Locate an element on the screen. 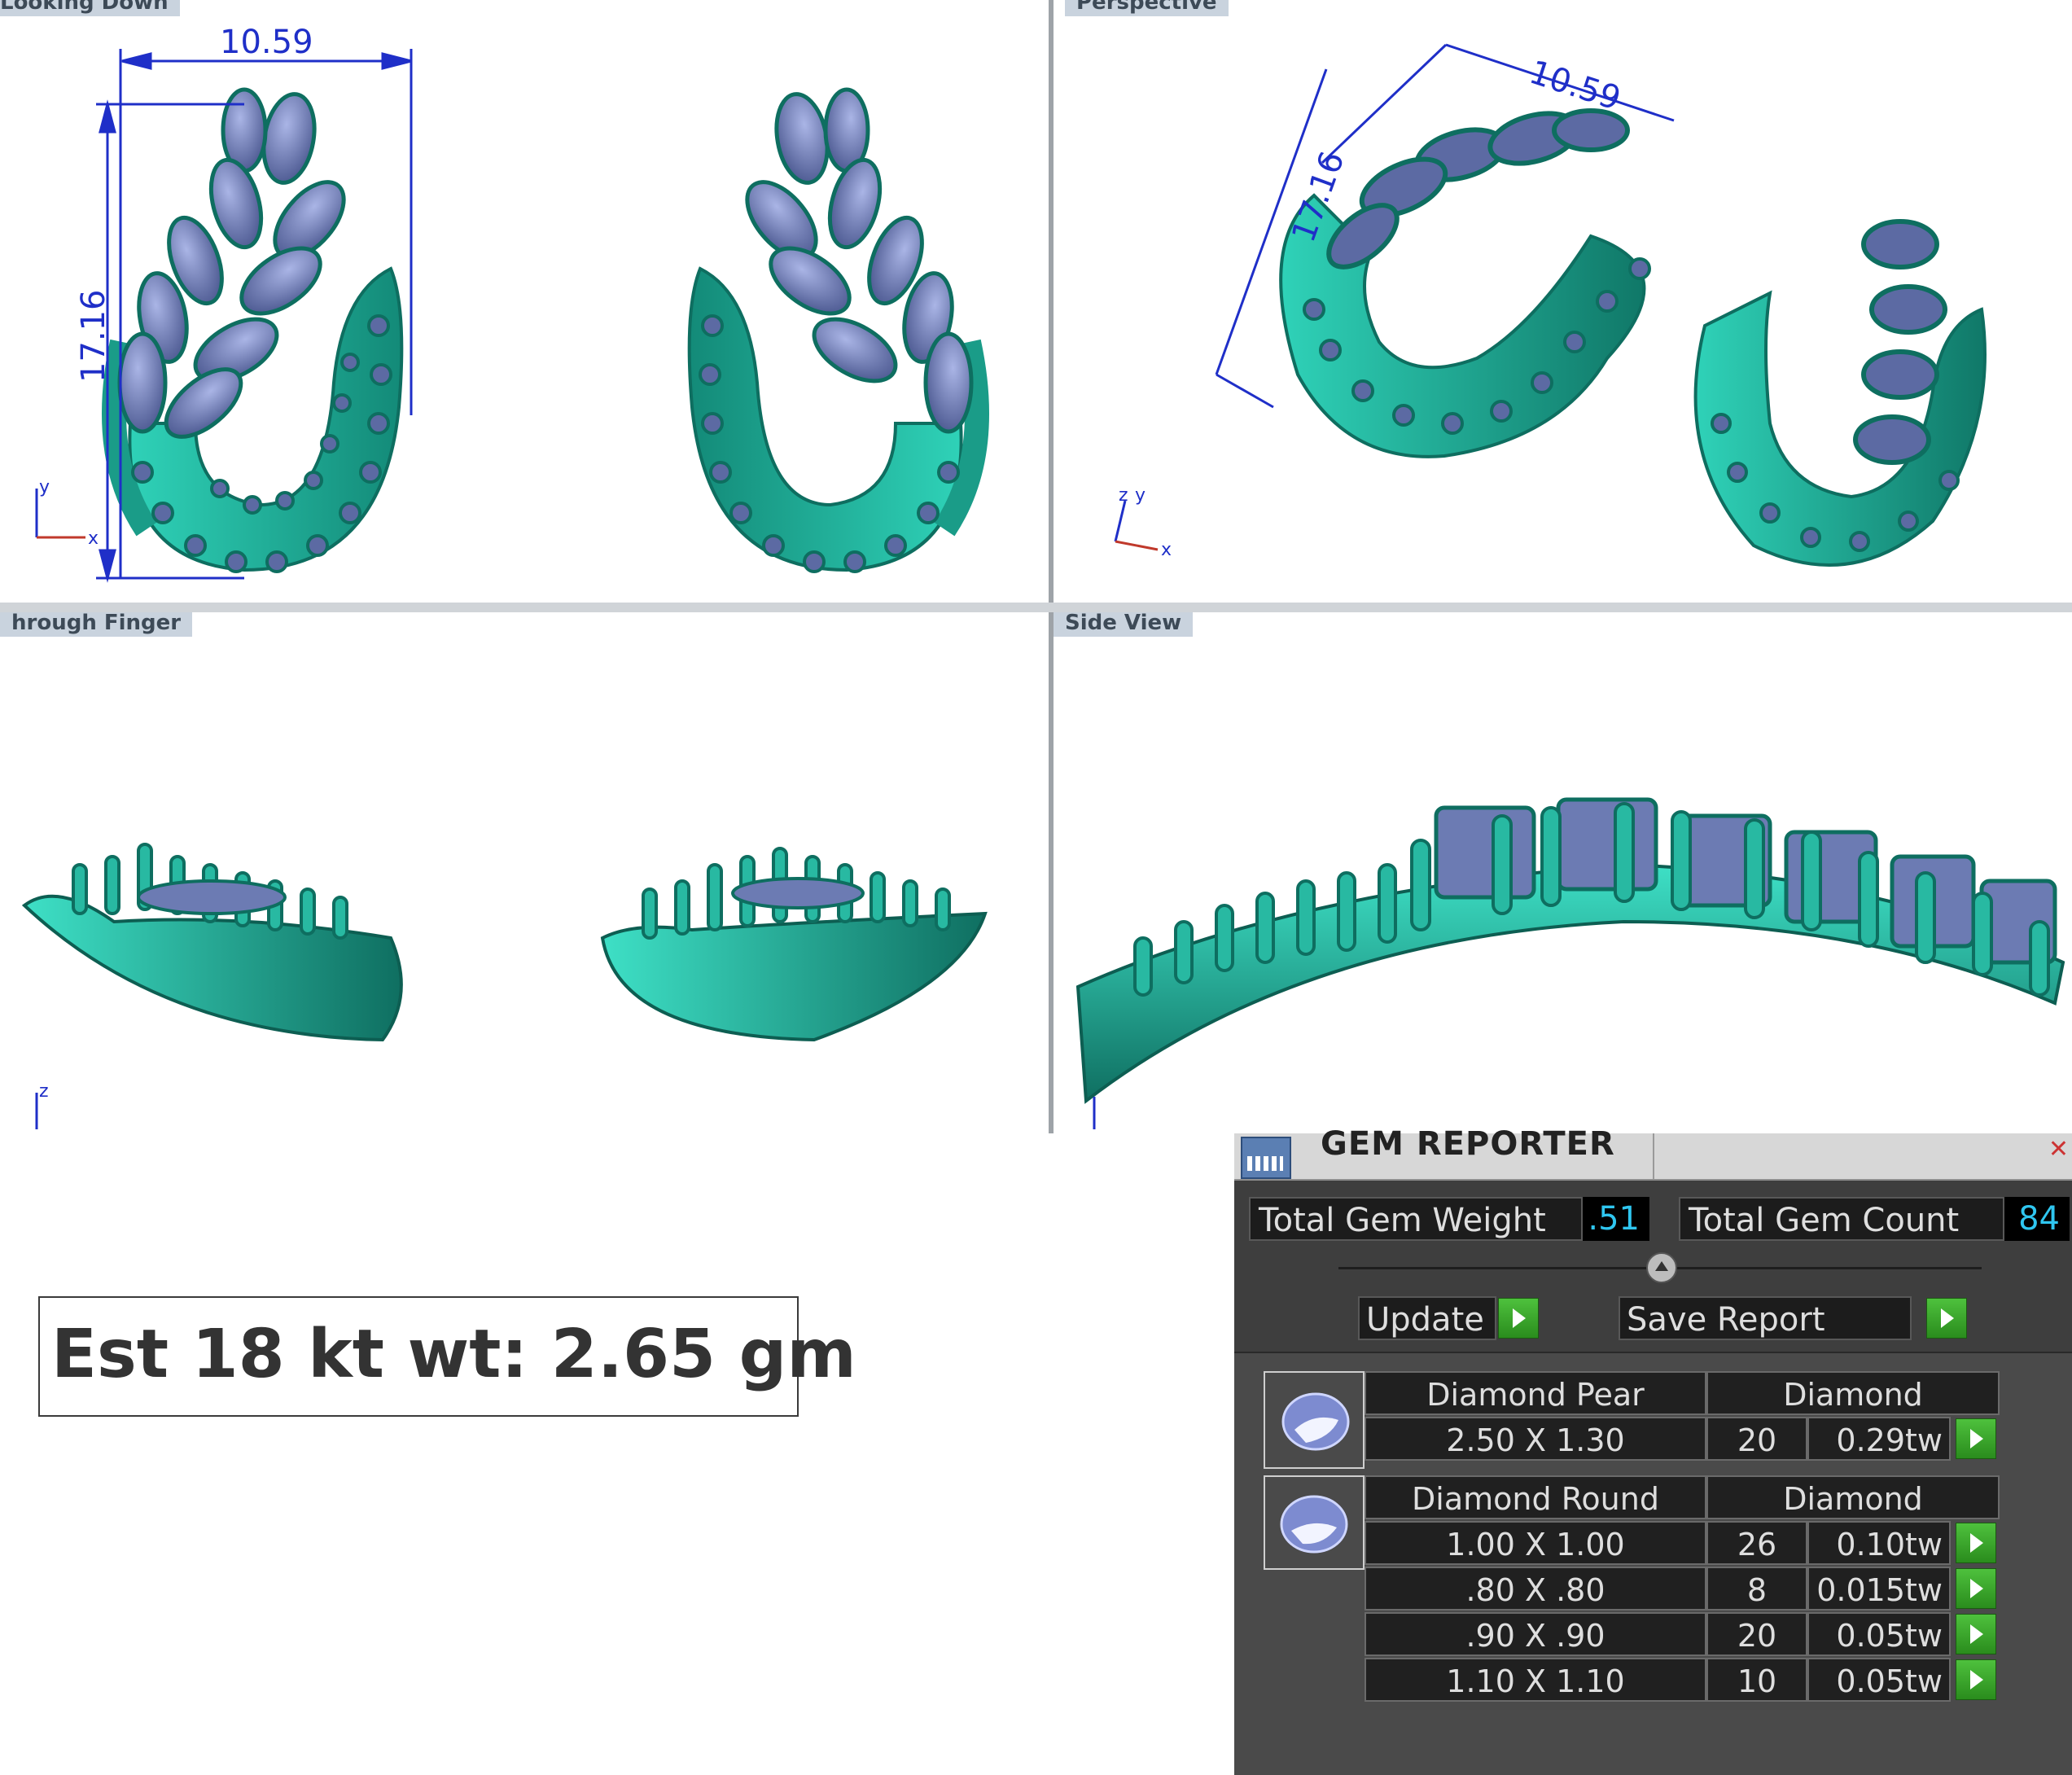 The width and height of the screenshot is (2072, 1775). viewport-label-looking-down: Looking Down is located at coordinates (90, 8).